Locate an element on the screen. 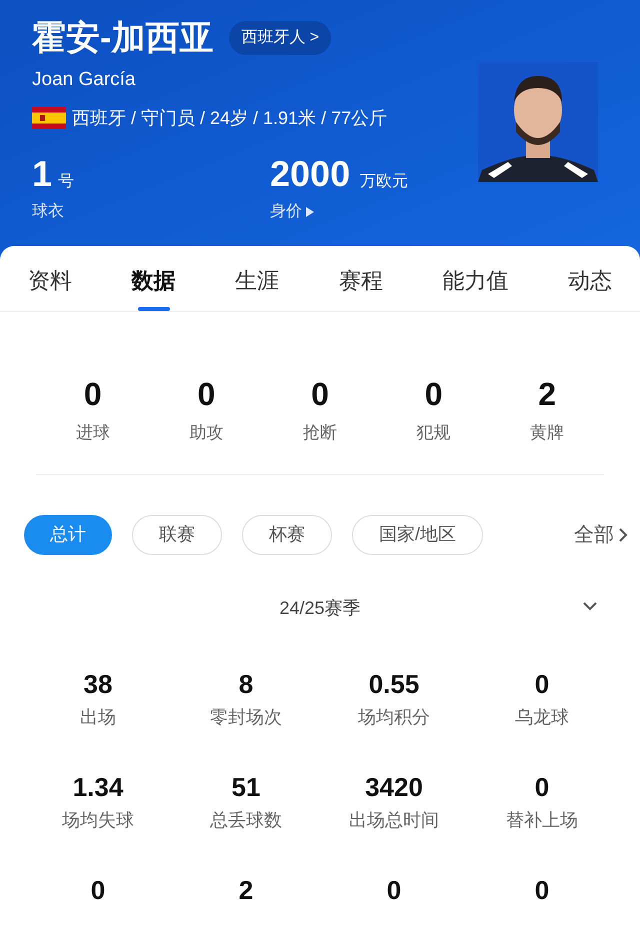 The image size is (640, 952). shirt-label: 球衣 is located at coordinates (48, 212).